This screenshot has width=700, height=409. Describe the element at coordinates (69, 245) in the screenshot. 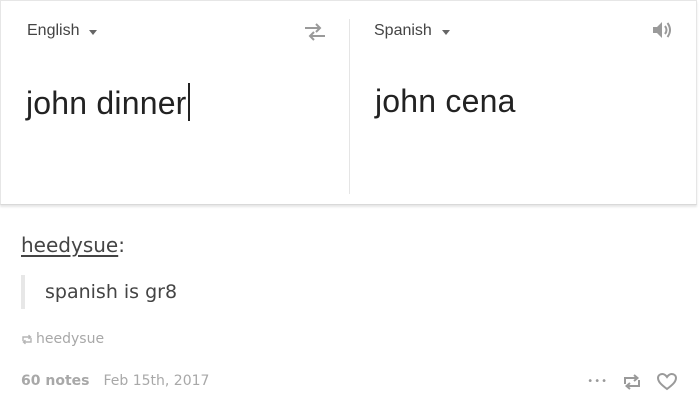

I see `username-link: heedysue` at that location.